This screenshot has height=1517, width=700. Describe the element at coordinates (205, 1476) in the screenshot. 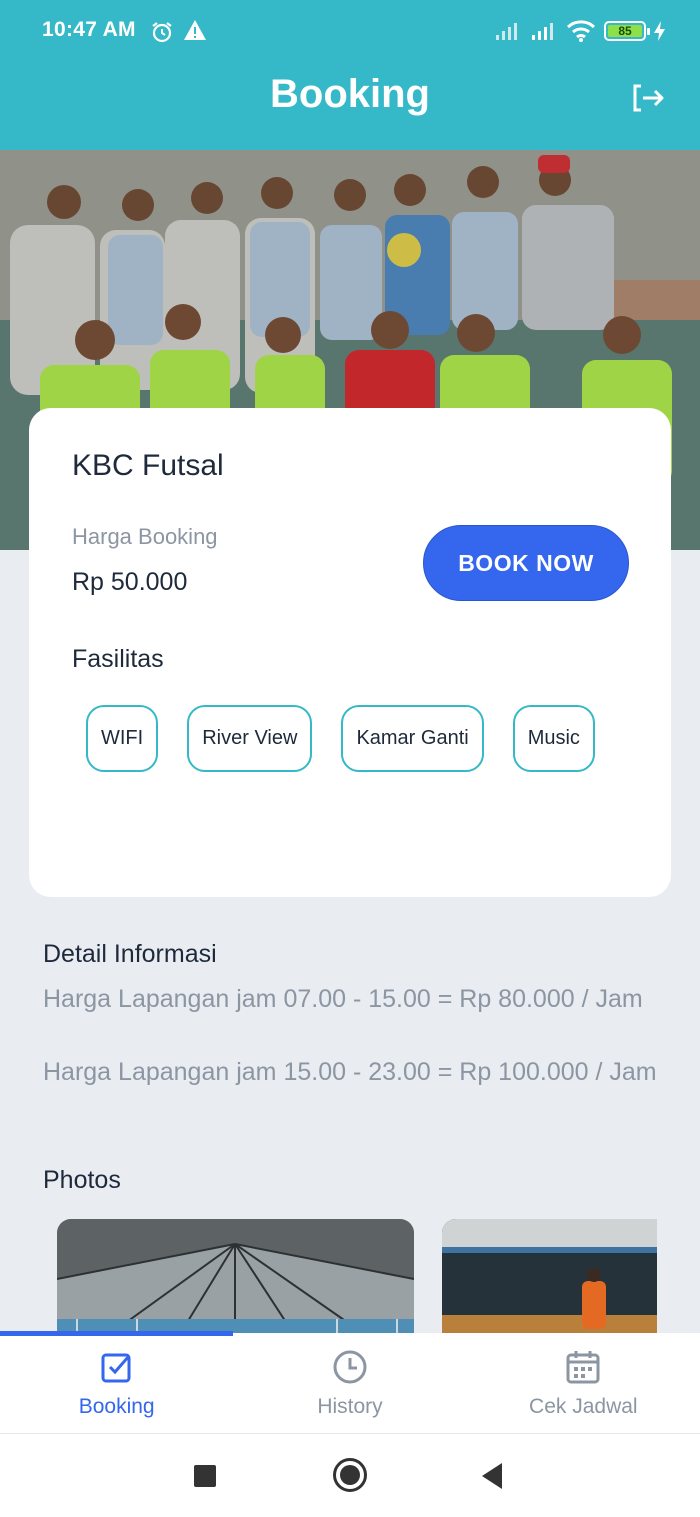

I see `recent-apps-button` at that location.